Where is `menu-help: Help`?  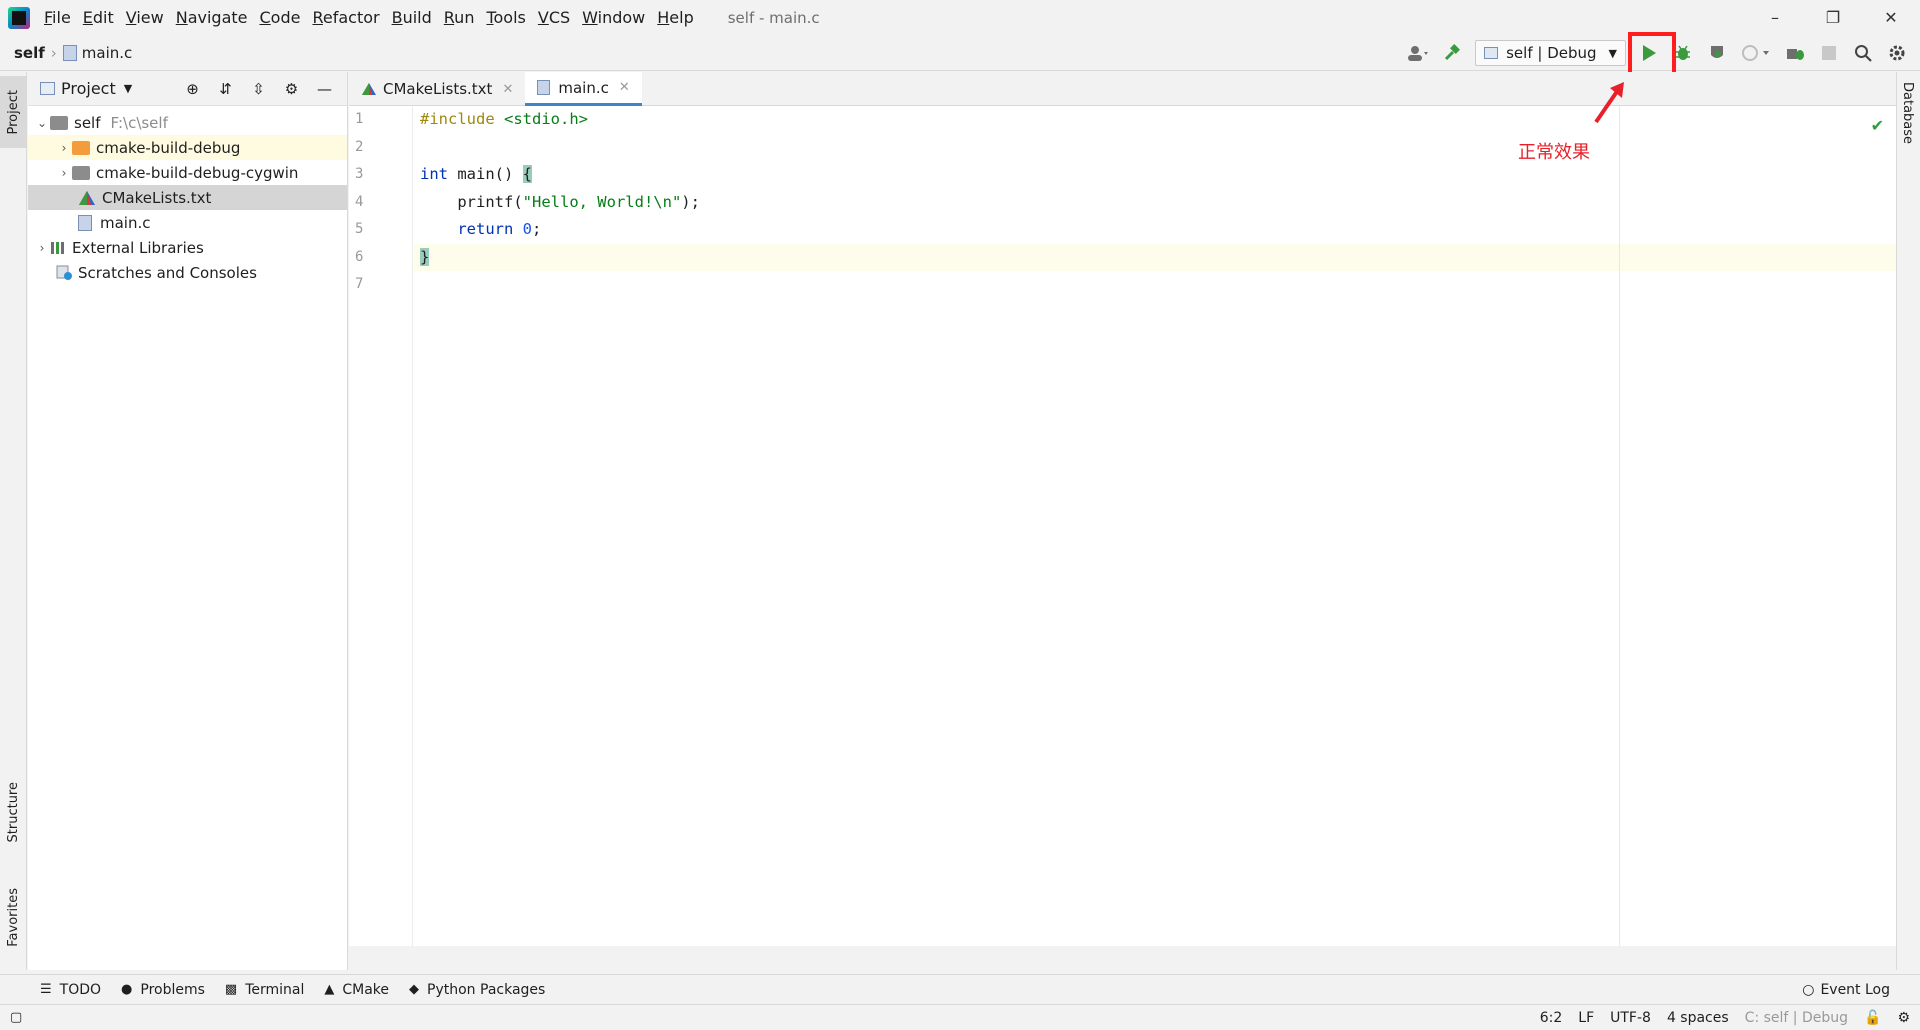
menu-help: Help is located at coordinates (675, 17).